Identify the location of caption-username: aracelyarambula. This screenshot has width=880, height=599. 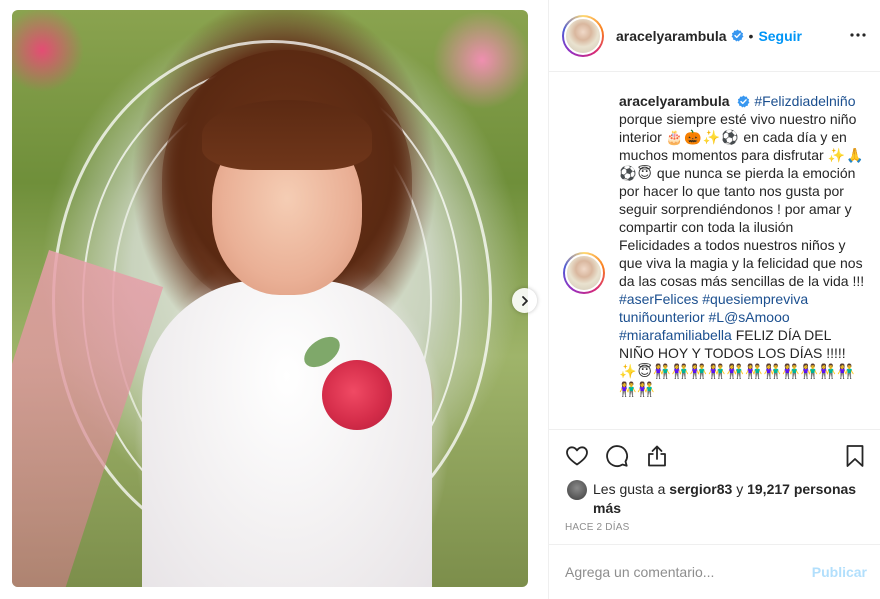
(674, 101).